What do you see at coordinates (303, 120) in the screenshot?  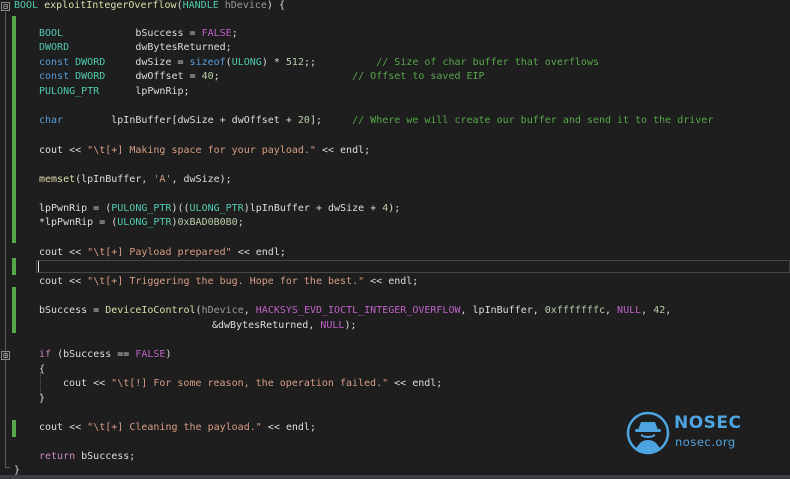 I see `code-token: 20` at bounding box center [303, 120].